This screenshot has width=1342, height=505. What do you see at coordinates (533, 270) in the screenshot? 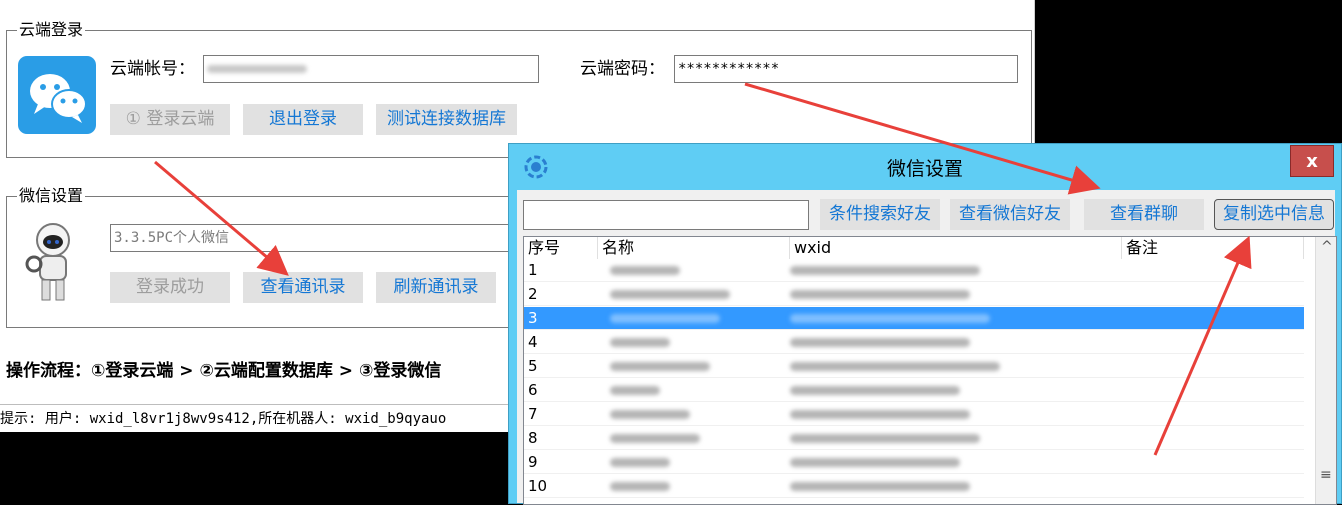
I see `row-index: 1` at bounding box center [533, 270].